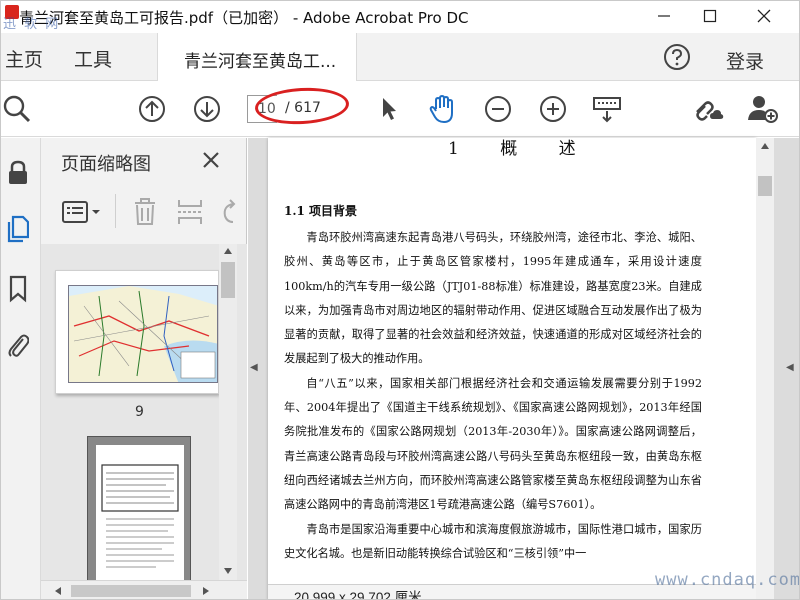 The width and height of the screenshot is (800, 600). Describe the element at coordinates (254, 367) in the screenshot. I see `collapse-left-panel-button: ◀` at that location.